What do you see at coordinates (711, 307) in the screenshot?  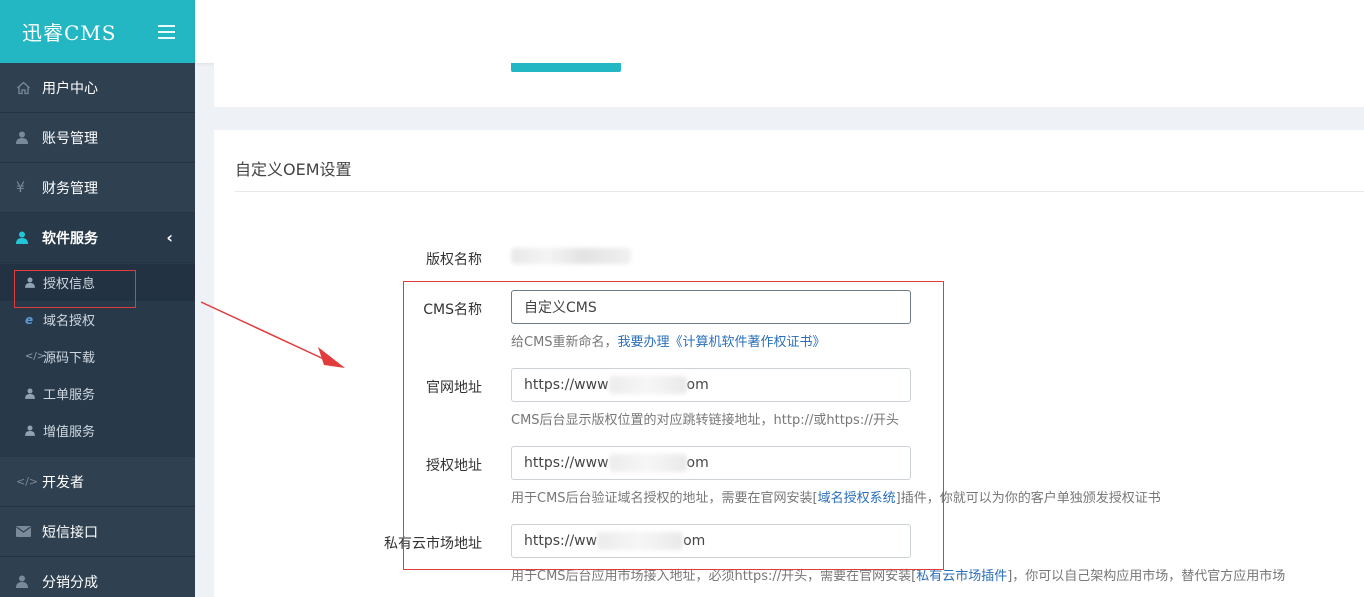 I see `cms-name-input` at bounding box center [711, 307].